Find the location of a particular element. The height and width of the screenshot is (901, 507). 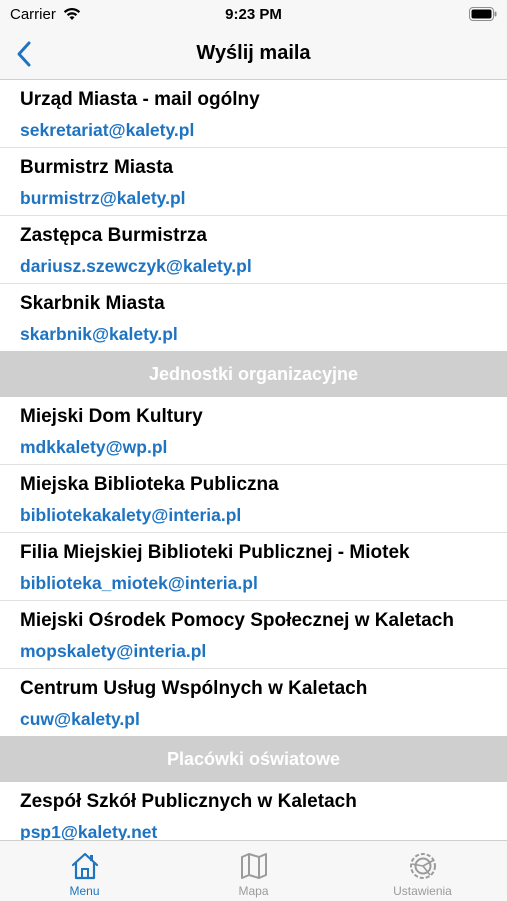

email-link: skarbnik@kalety.pl is located at coordinates (99, 334).